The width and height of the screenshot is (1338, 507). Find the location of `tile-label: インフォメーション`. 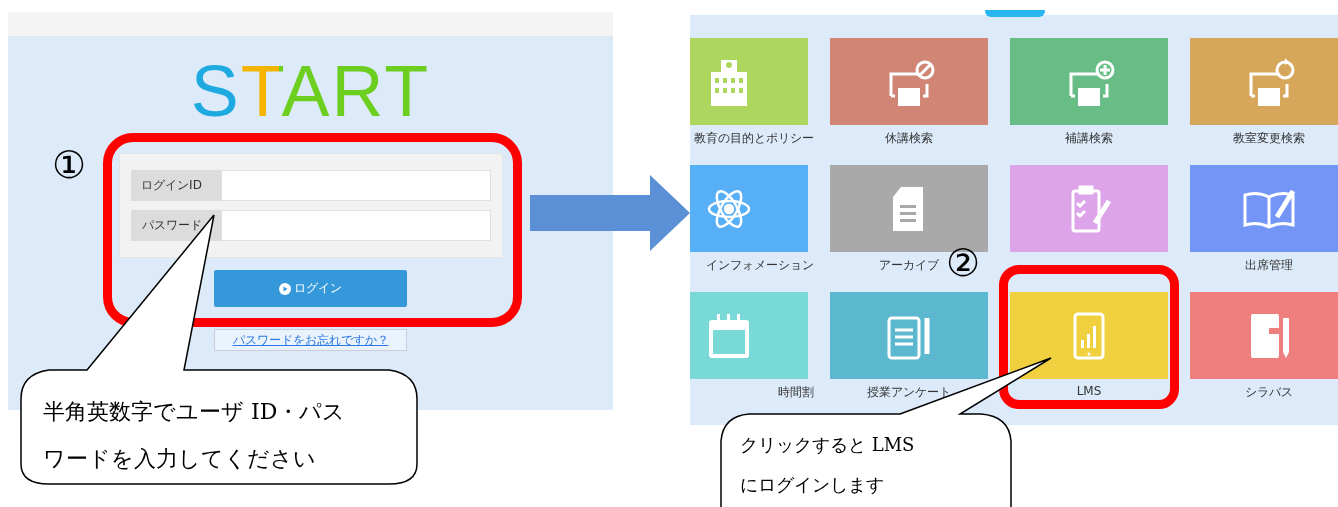

tile-label: インフォメーション is located at coordinates (760, 265).